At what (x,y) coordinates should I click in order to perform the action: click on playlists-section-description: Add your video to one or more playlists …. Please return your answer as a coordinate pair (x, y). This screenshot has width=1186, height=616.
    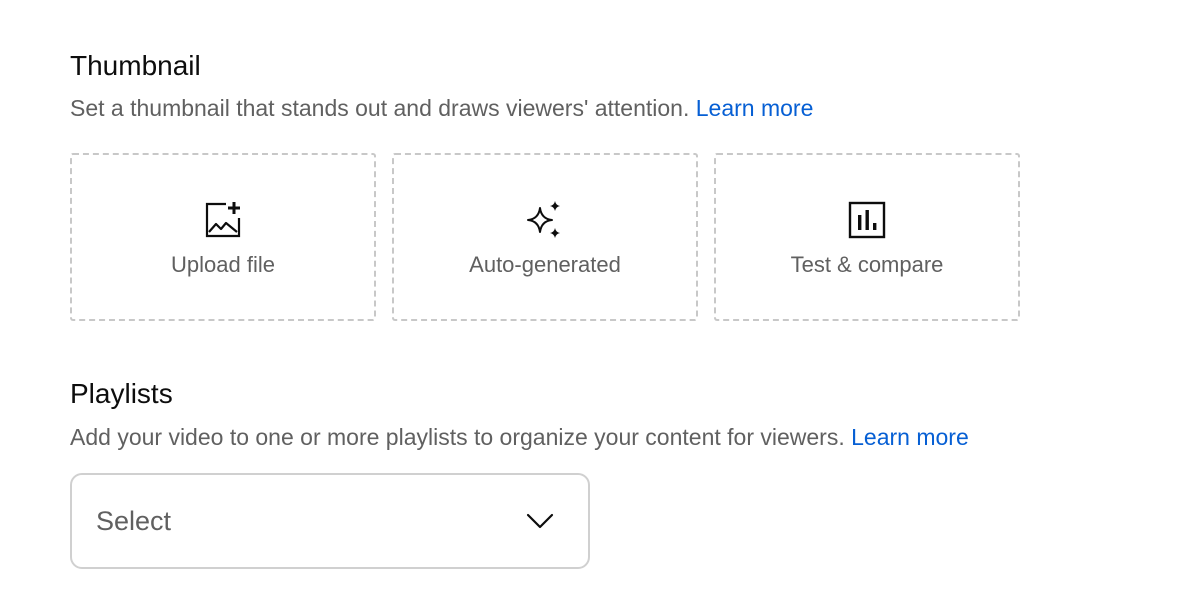
    Looking at the image, I should click on (519, 437).